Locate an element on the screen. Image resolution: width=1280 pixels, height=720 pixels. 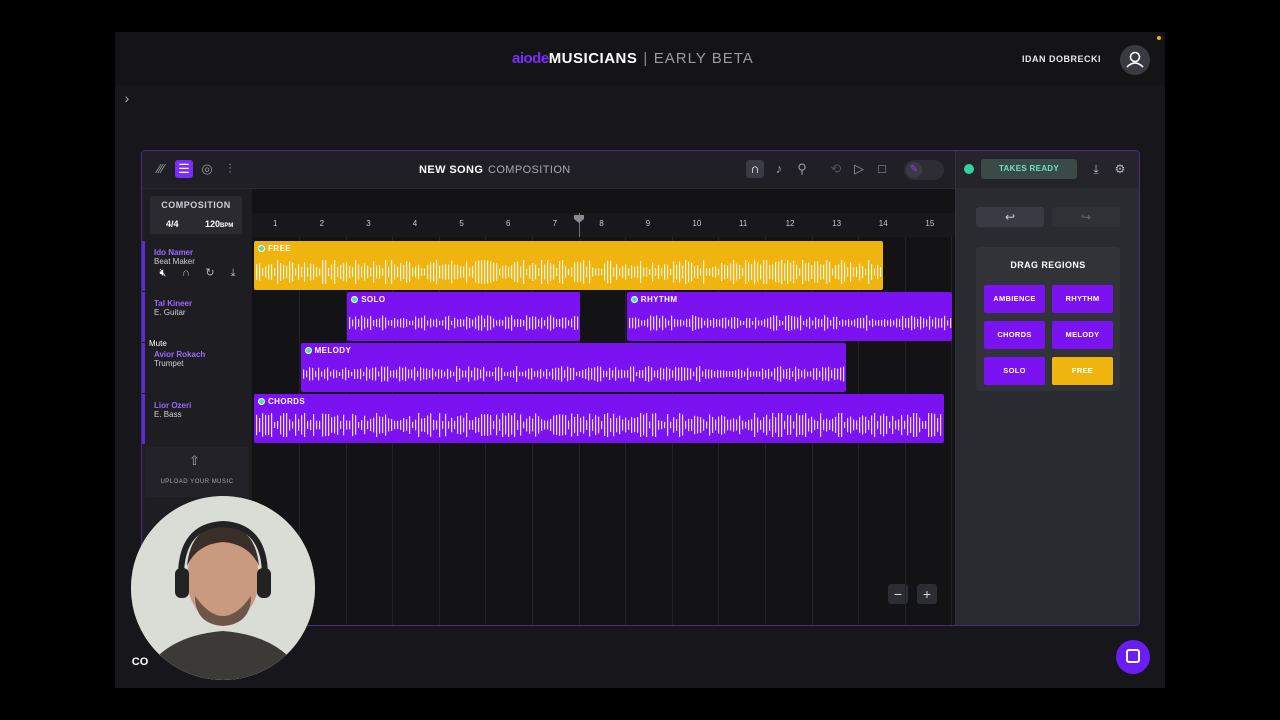
takes-header: TAKES READY ⤓ ⚙ is located at coordinates (1047, 169).